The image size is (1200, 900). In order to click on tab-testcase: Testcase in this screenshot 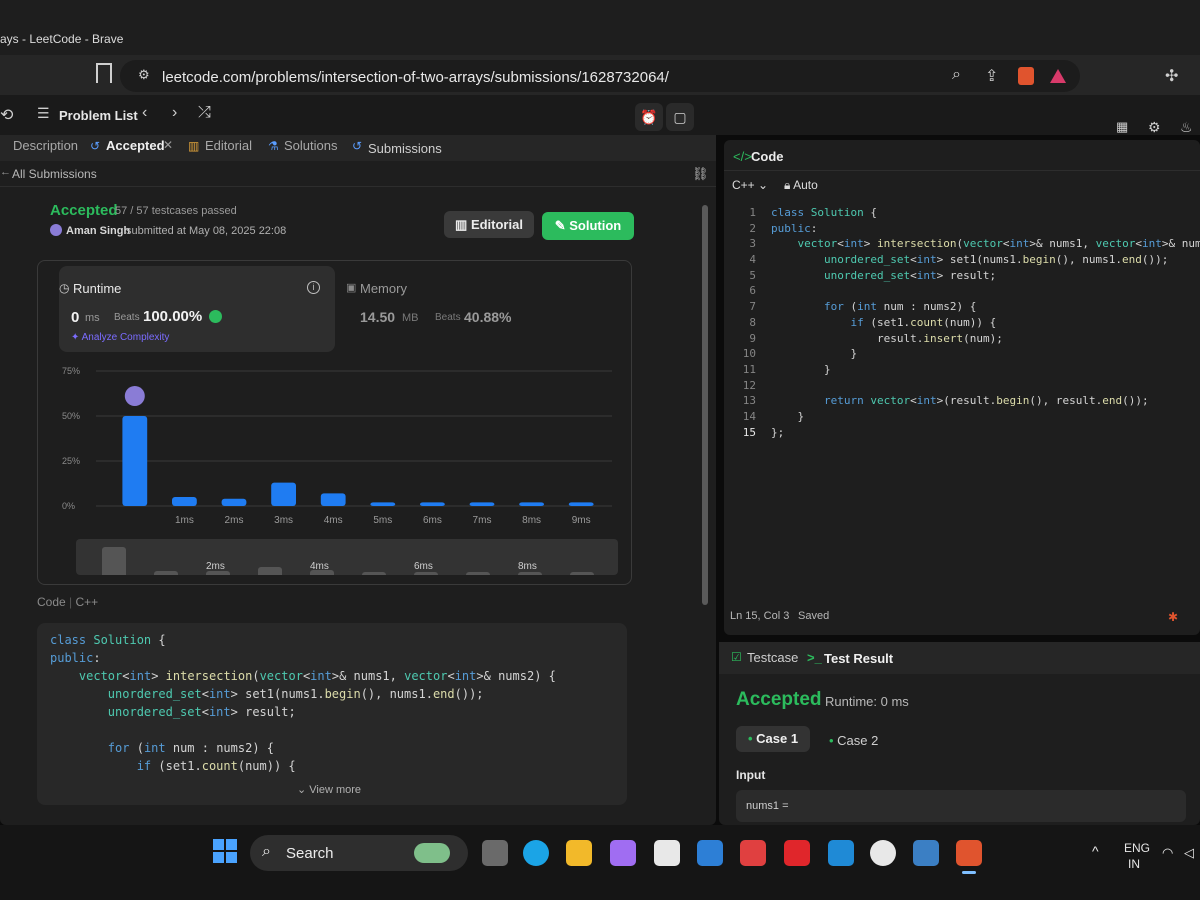, I will do `click(772, 657)`.